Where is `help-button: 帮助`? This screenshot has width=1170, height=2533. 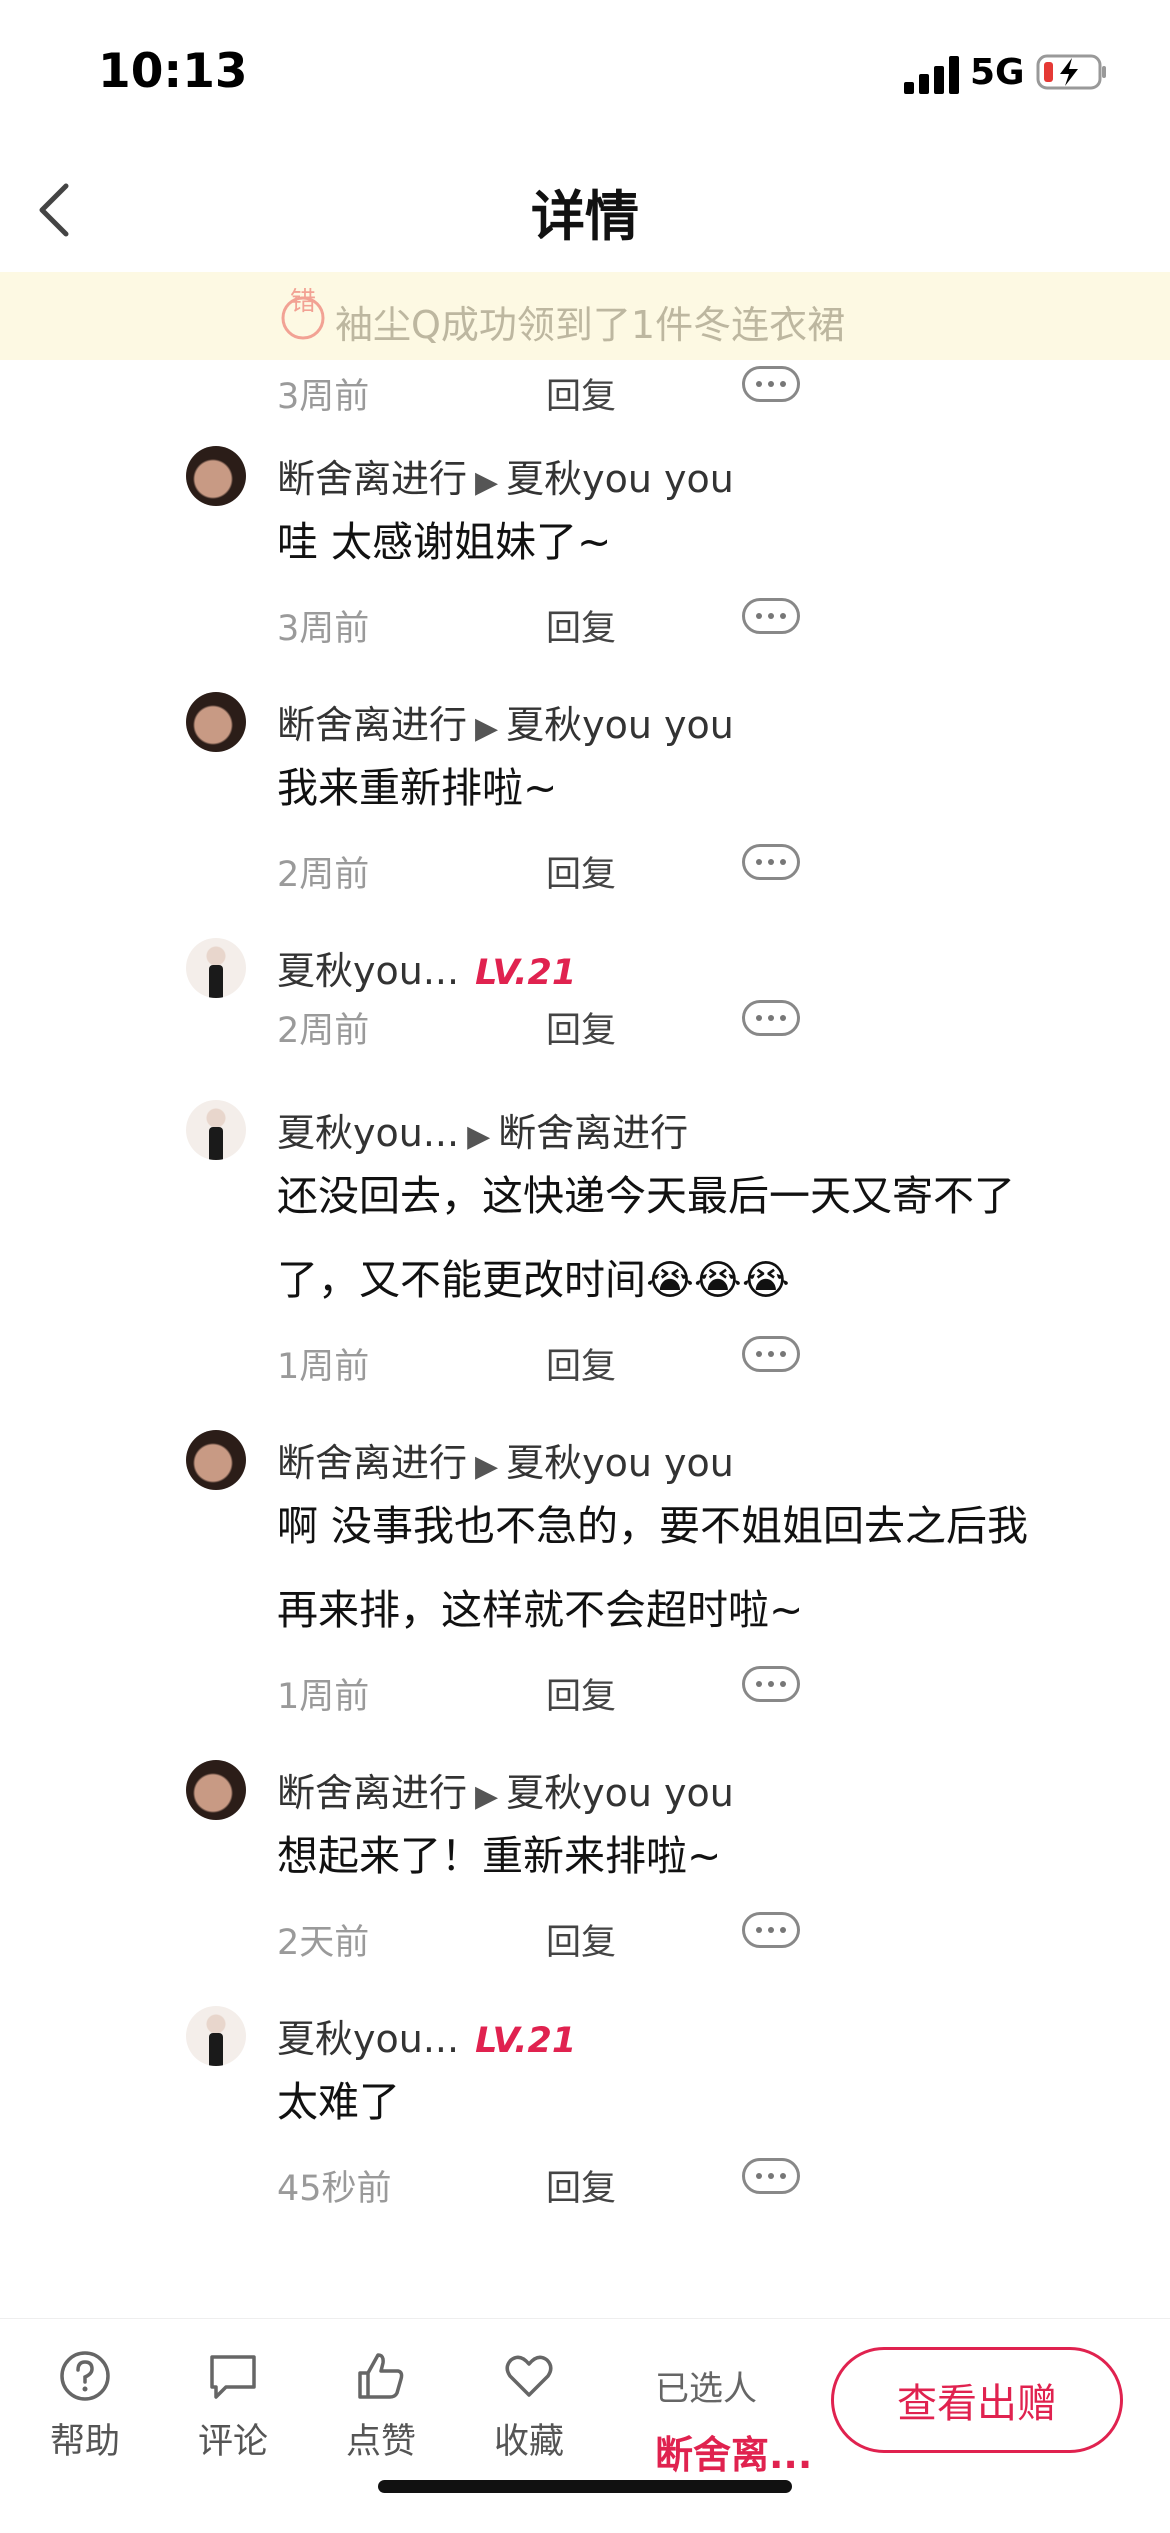 help-button: 帮助 is located at coordinates (85, 2406).